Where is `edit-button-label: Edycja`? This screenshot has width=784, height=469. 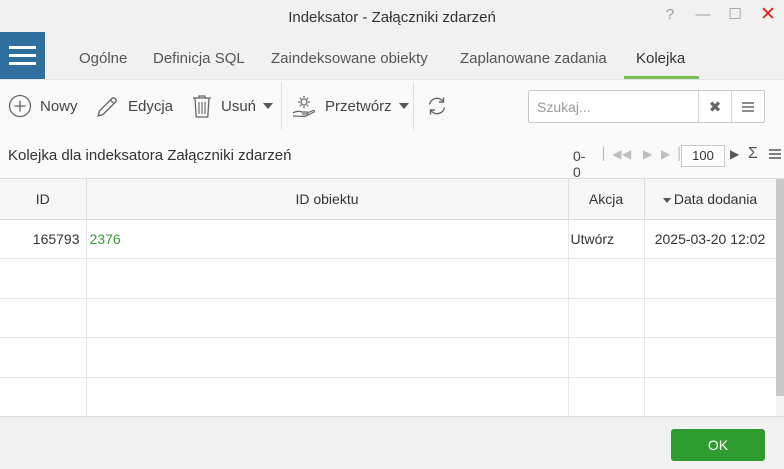 edit-button-label: Edycja is located at coordinates (151, 106).